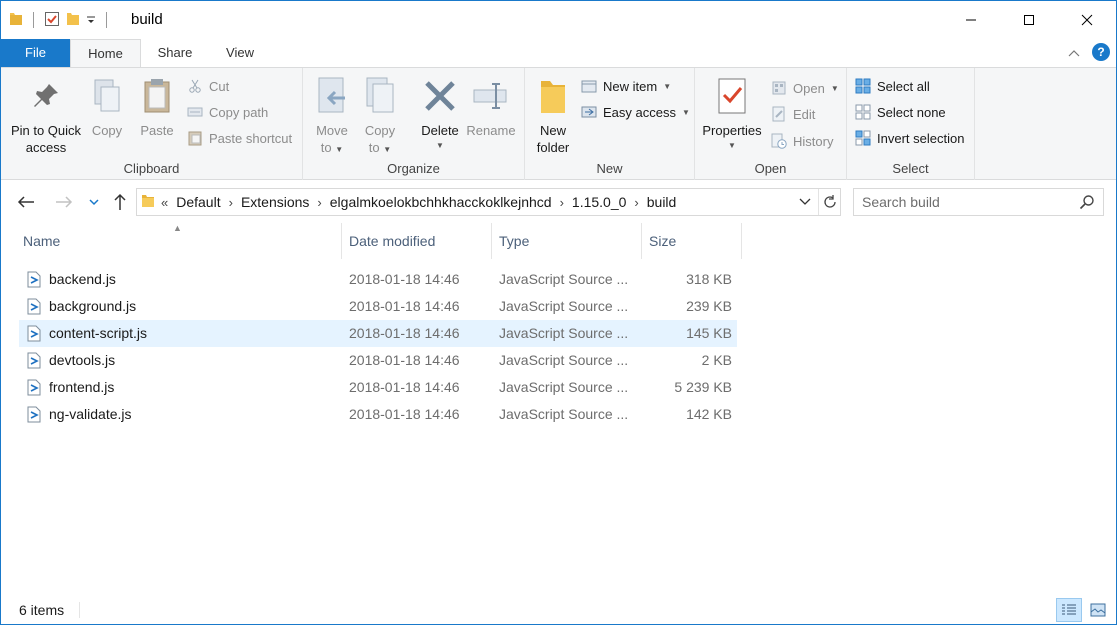 The width and height of the screenshot is (1117, 625). What do you see at coordinates (691, 241) in the screenshot?
I see `column-header-size: Size` at bounding box center [691, 241].